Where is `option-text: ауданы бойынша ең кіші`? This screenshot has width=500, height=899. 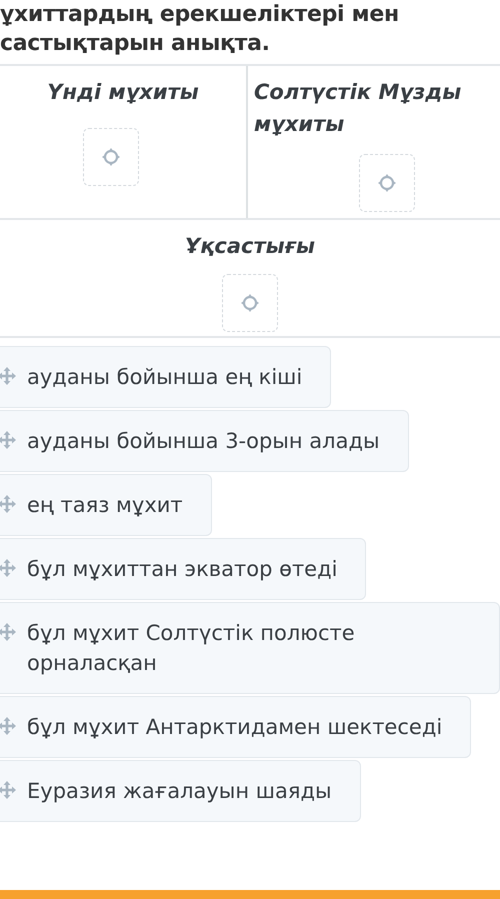 option-text: ауданы бойынша ең кіші is located at coordinates (164, 377).